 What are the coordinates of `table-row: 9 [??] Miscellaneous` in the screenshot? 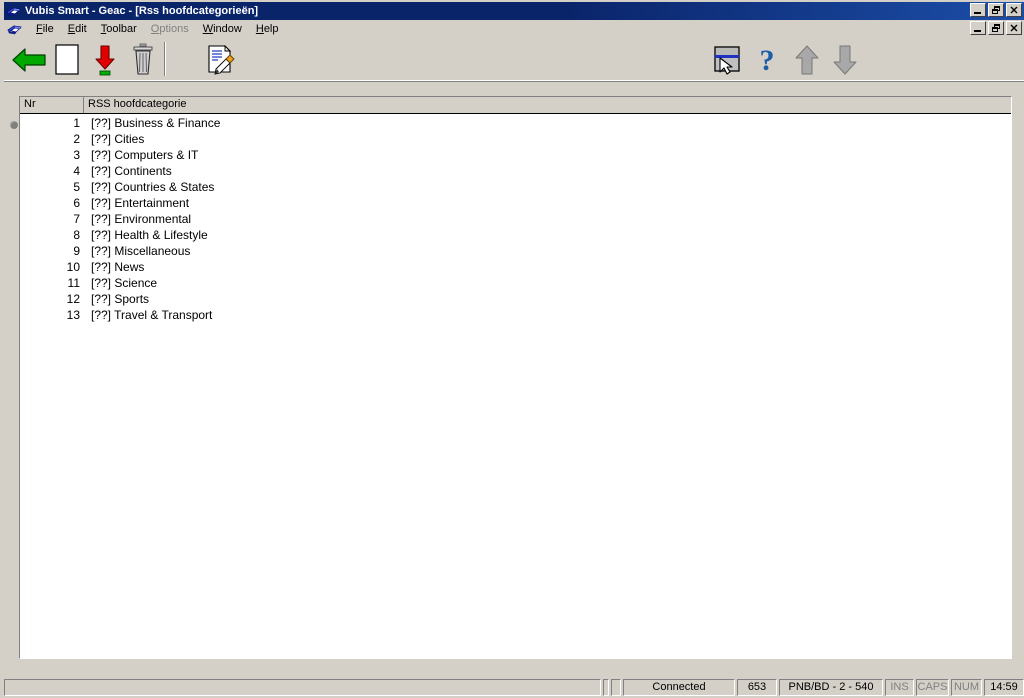 It's located at (515, 251).